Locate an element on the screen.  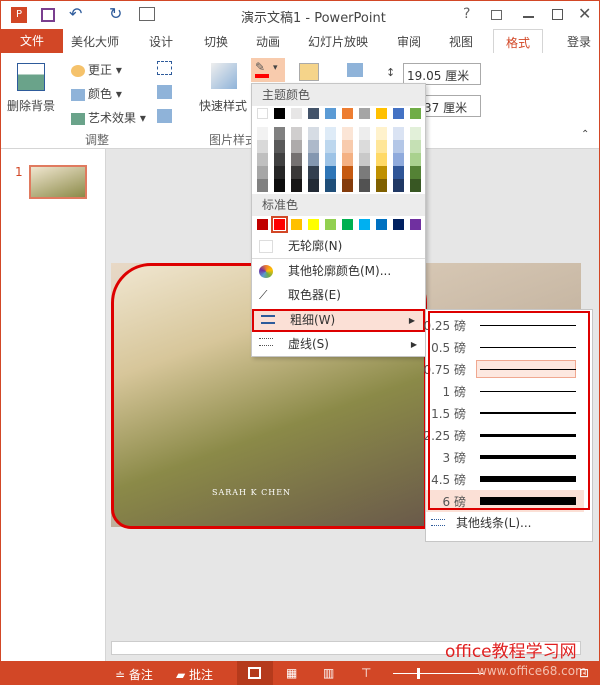
tab-transitions: 切换 is located at coordinates (216, 41).